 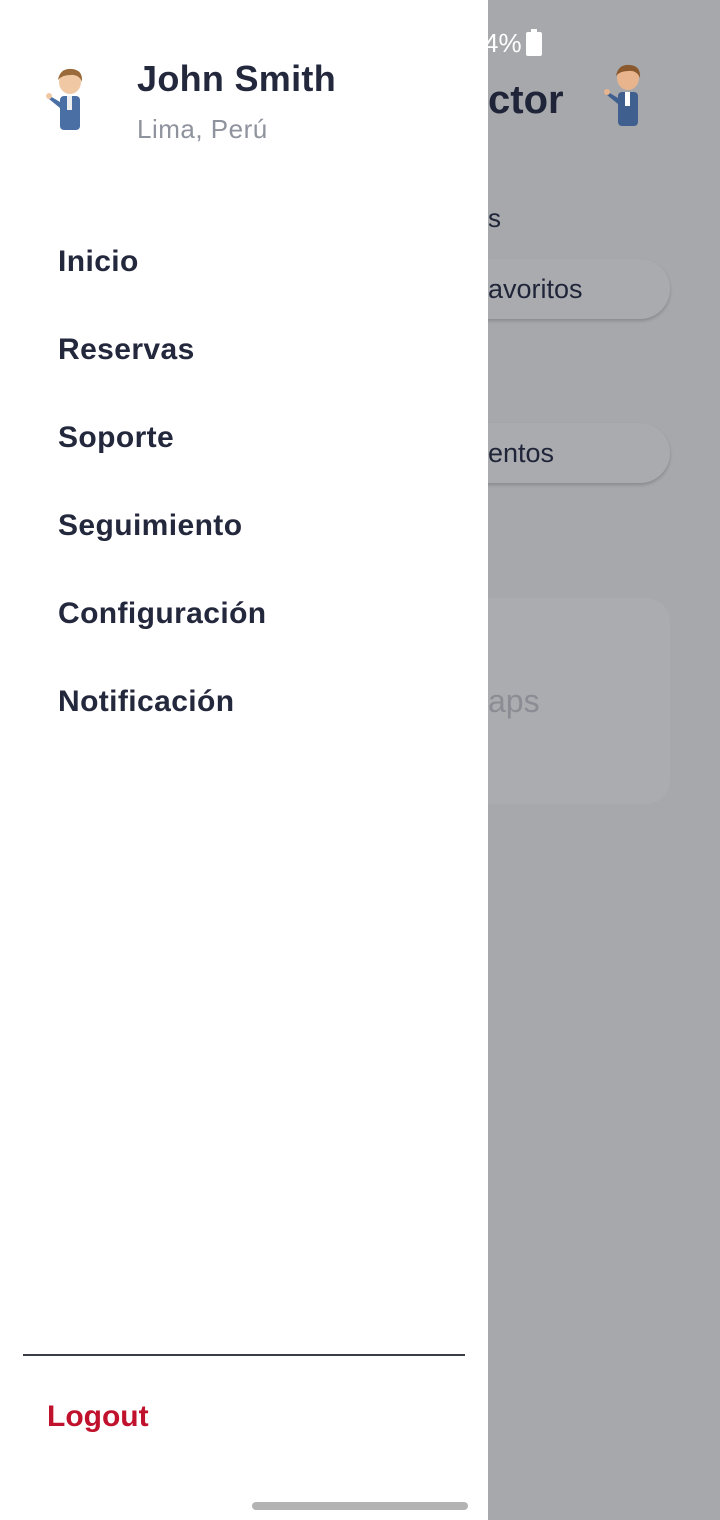 I want to click on person-avatar-icon, so click(x=69, y=100).